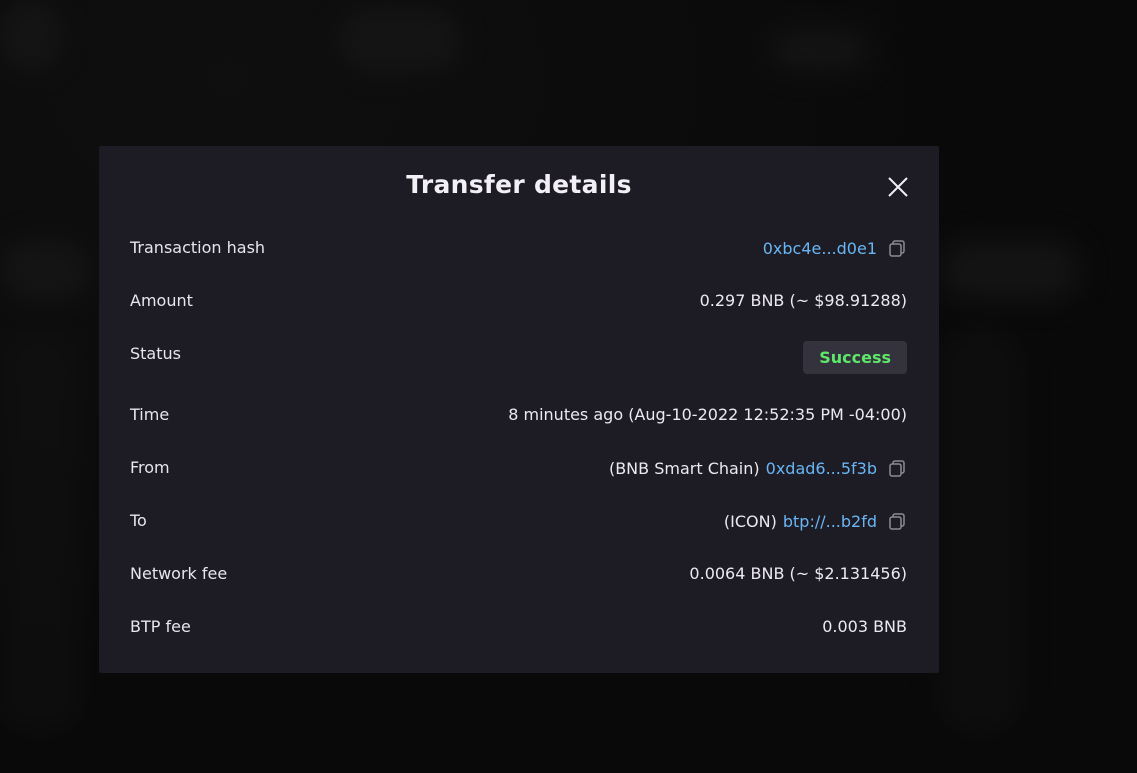  What do you see at coordinates (518, 370) in the screenshot?
I see `status-row: Status Success` at bounding box center [518, 370].